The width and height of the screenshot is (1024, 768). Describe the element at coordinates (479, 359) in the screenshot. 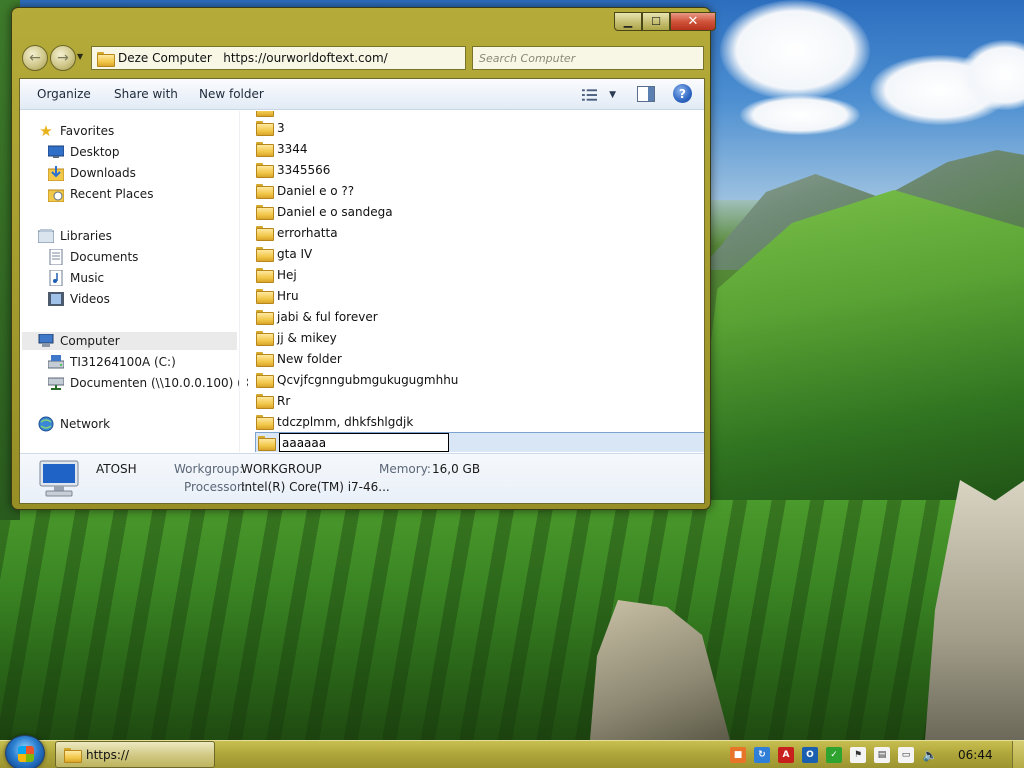

I see `list-item: New folder` at that location.